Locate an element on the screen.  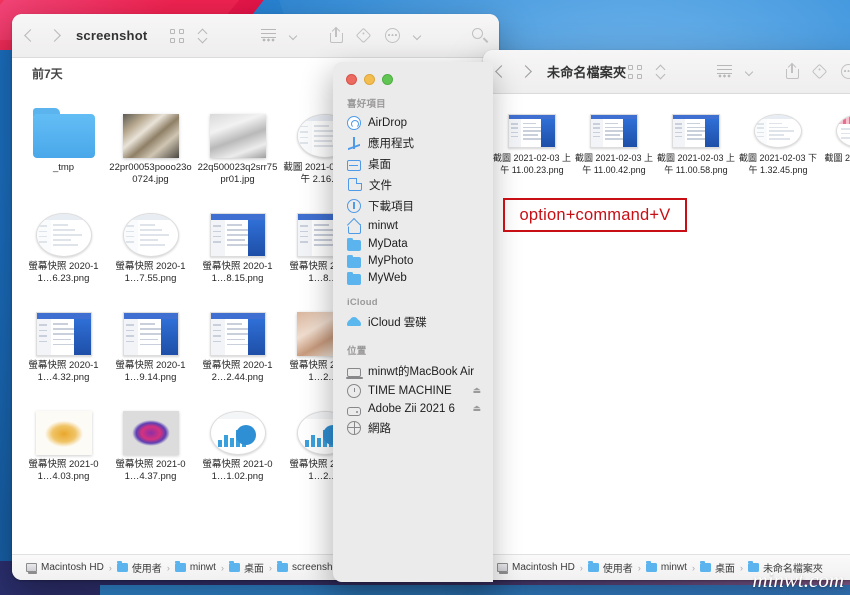
sidebar-item-minwt的macbook-air: minwt的MacBook Air is located at coordinates (413, 370).